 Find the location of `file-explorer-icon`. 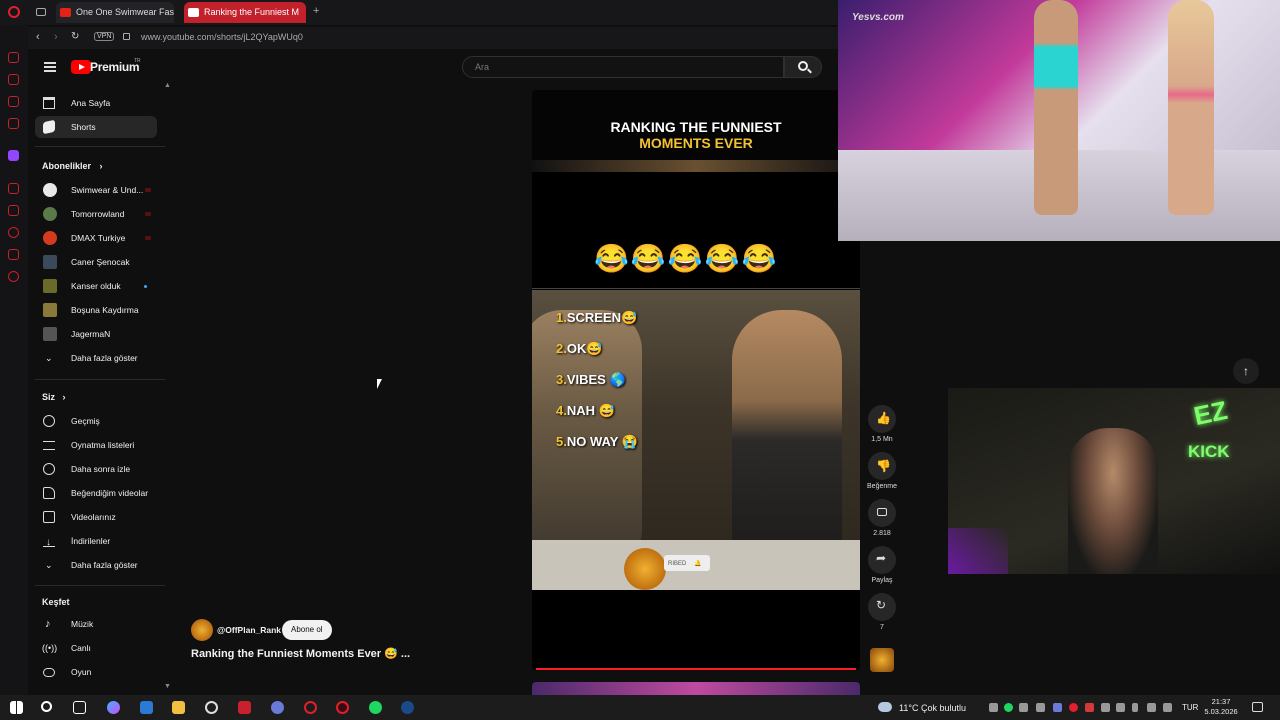

file-explorer-icon is located at coordinates (178, 707).